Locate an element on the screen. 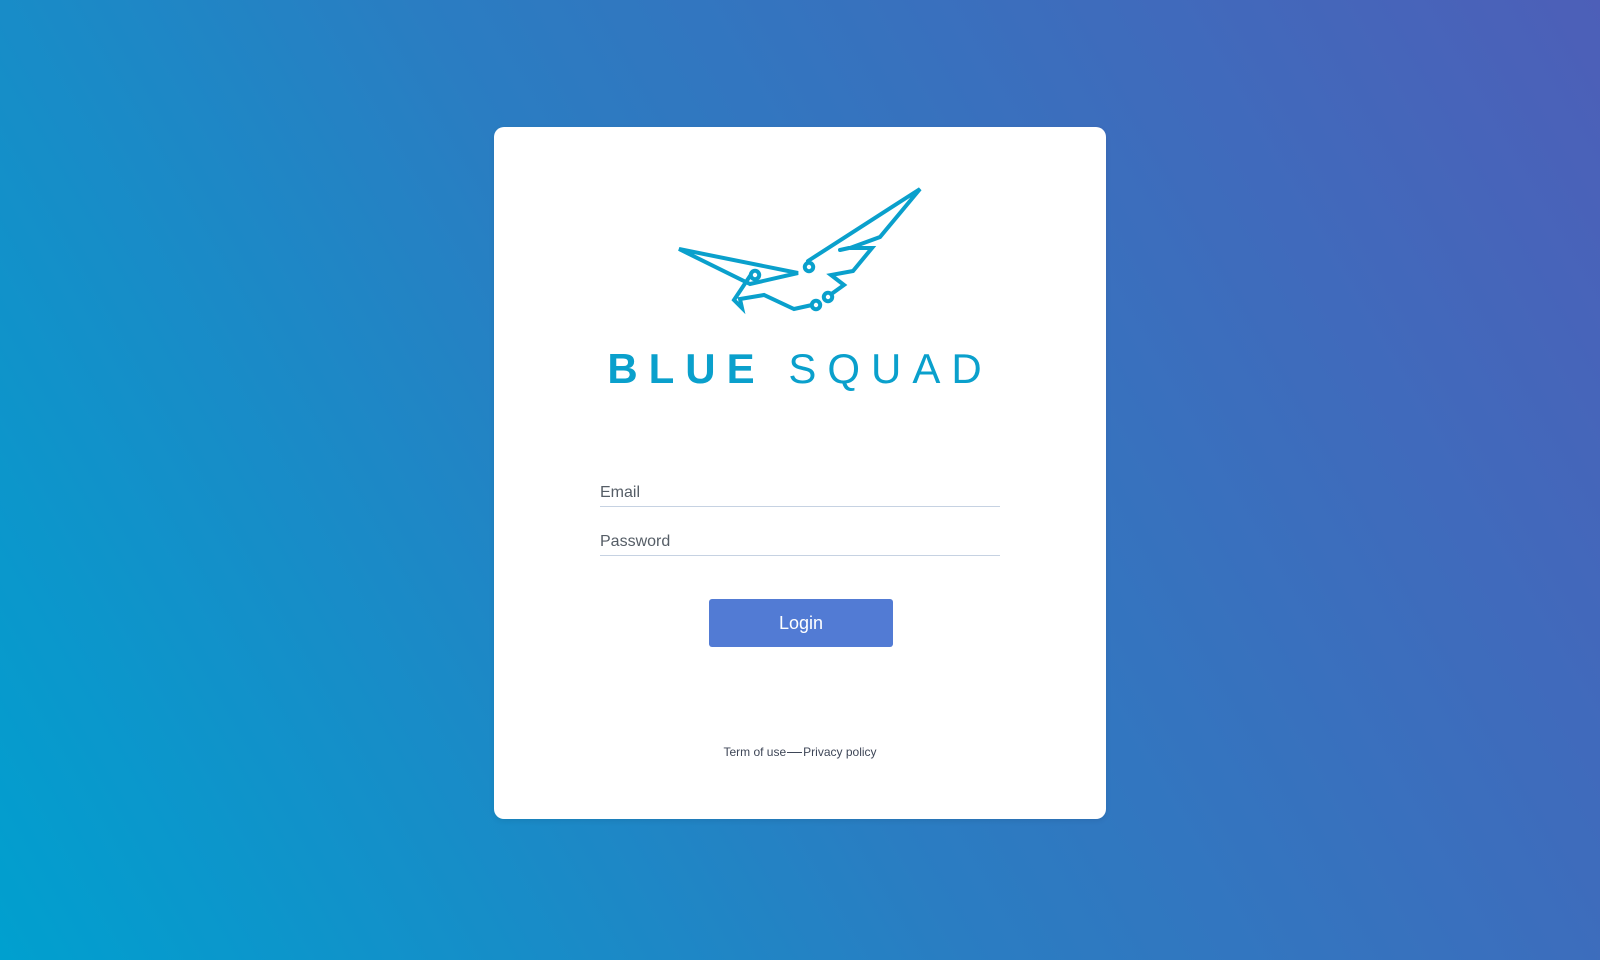 This screenshot has width=1600, height=960. footer-separator is located at coordinates (795, 753).